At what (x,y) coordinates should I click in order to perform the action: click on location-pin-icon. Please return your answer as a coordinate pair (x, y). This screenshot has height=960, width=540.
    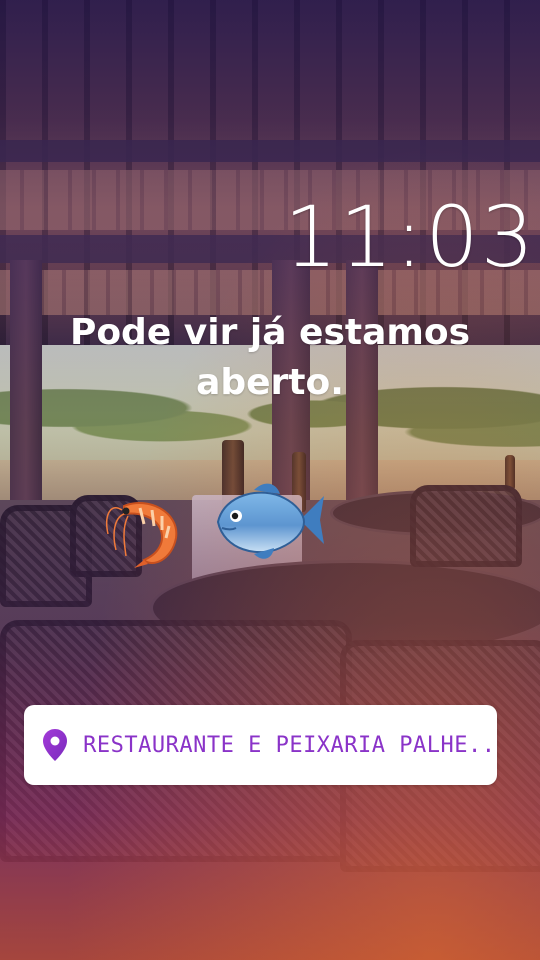
    Looking at the image, I should click on (54, 745).